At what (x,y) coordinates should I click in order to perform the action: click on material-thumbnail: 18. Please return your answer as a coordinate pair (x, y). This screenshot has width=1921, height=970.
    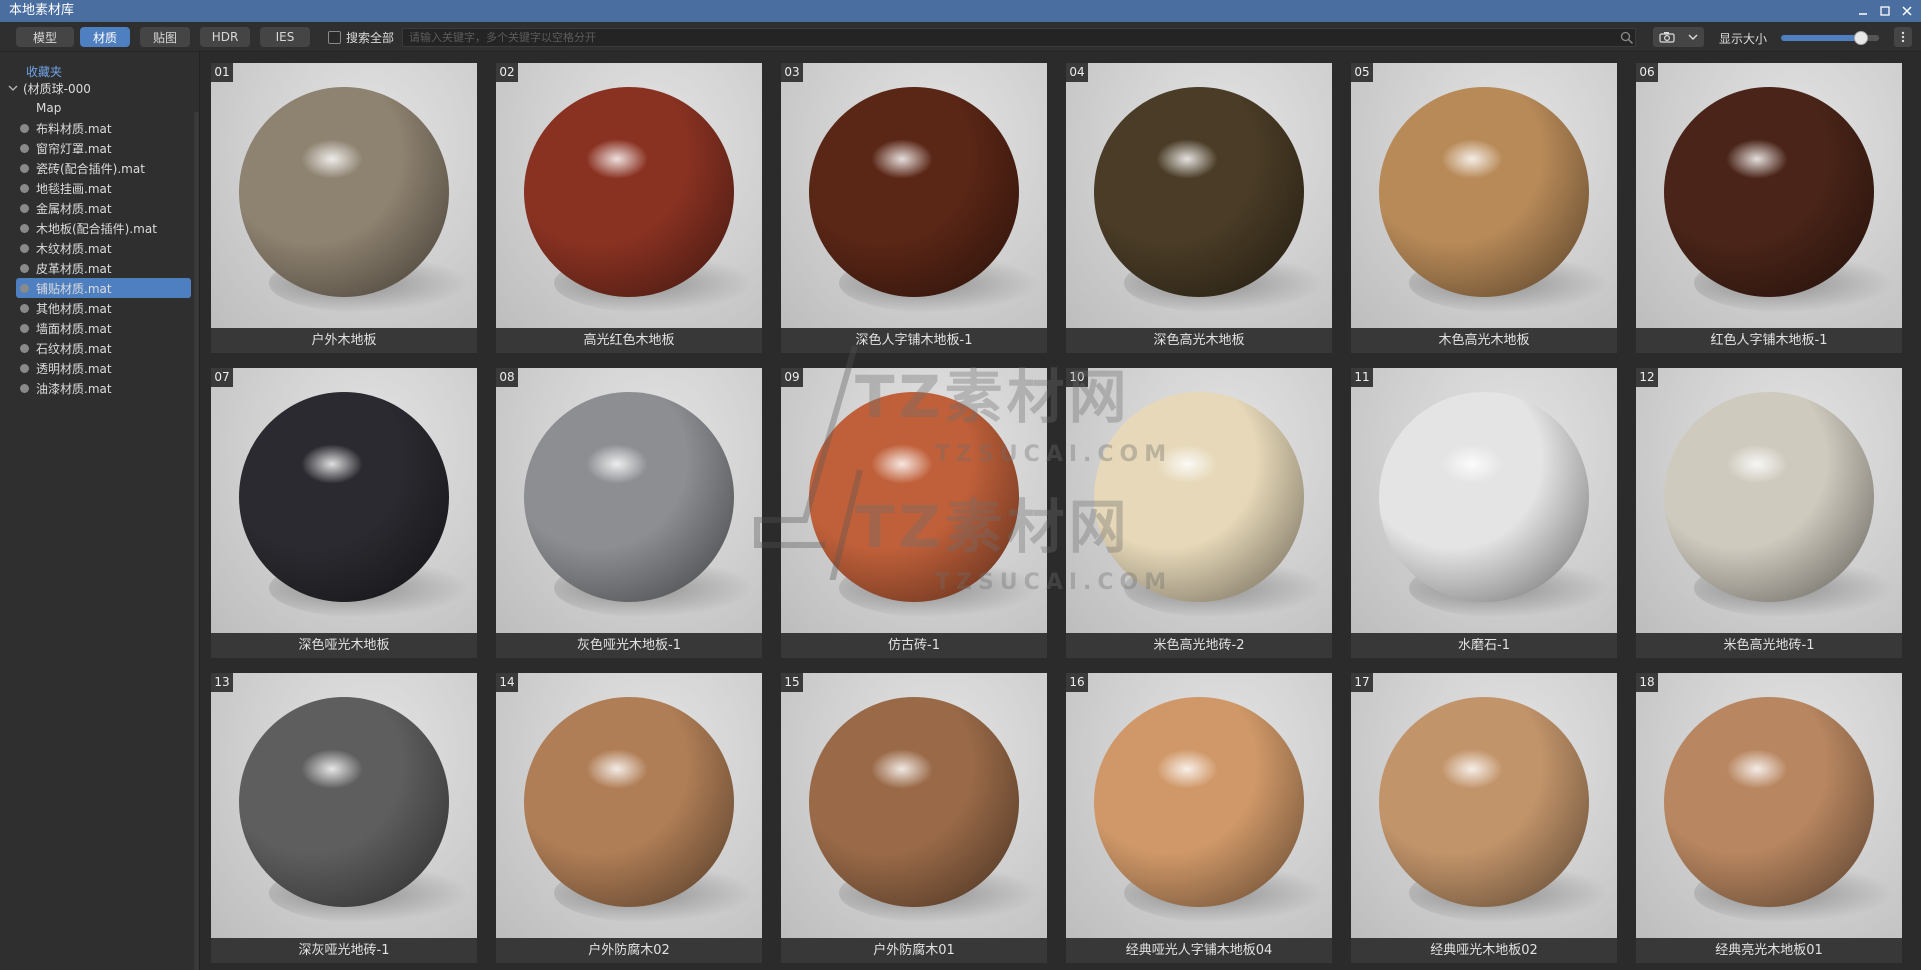
    Looking at the image, I should click on (1769, 805).